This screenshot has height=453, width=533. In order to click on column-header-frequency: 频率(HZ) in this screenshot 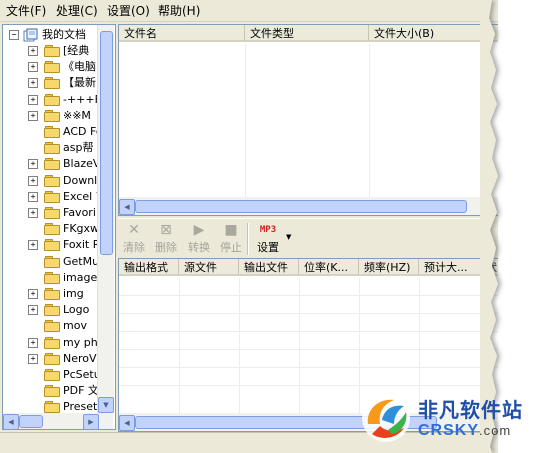, I will do `click(389, 267)`.